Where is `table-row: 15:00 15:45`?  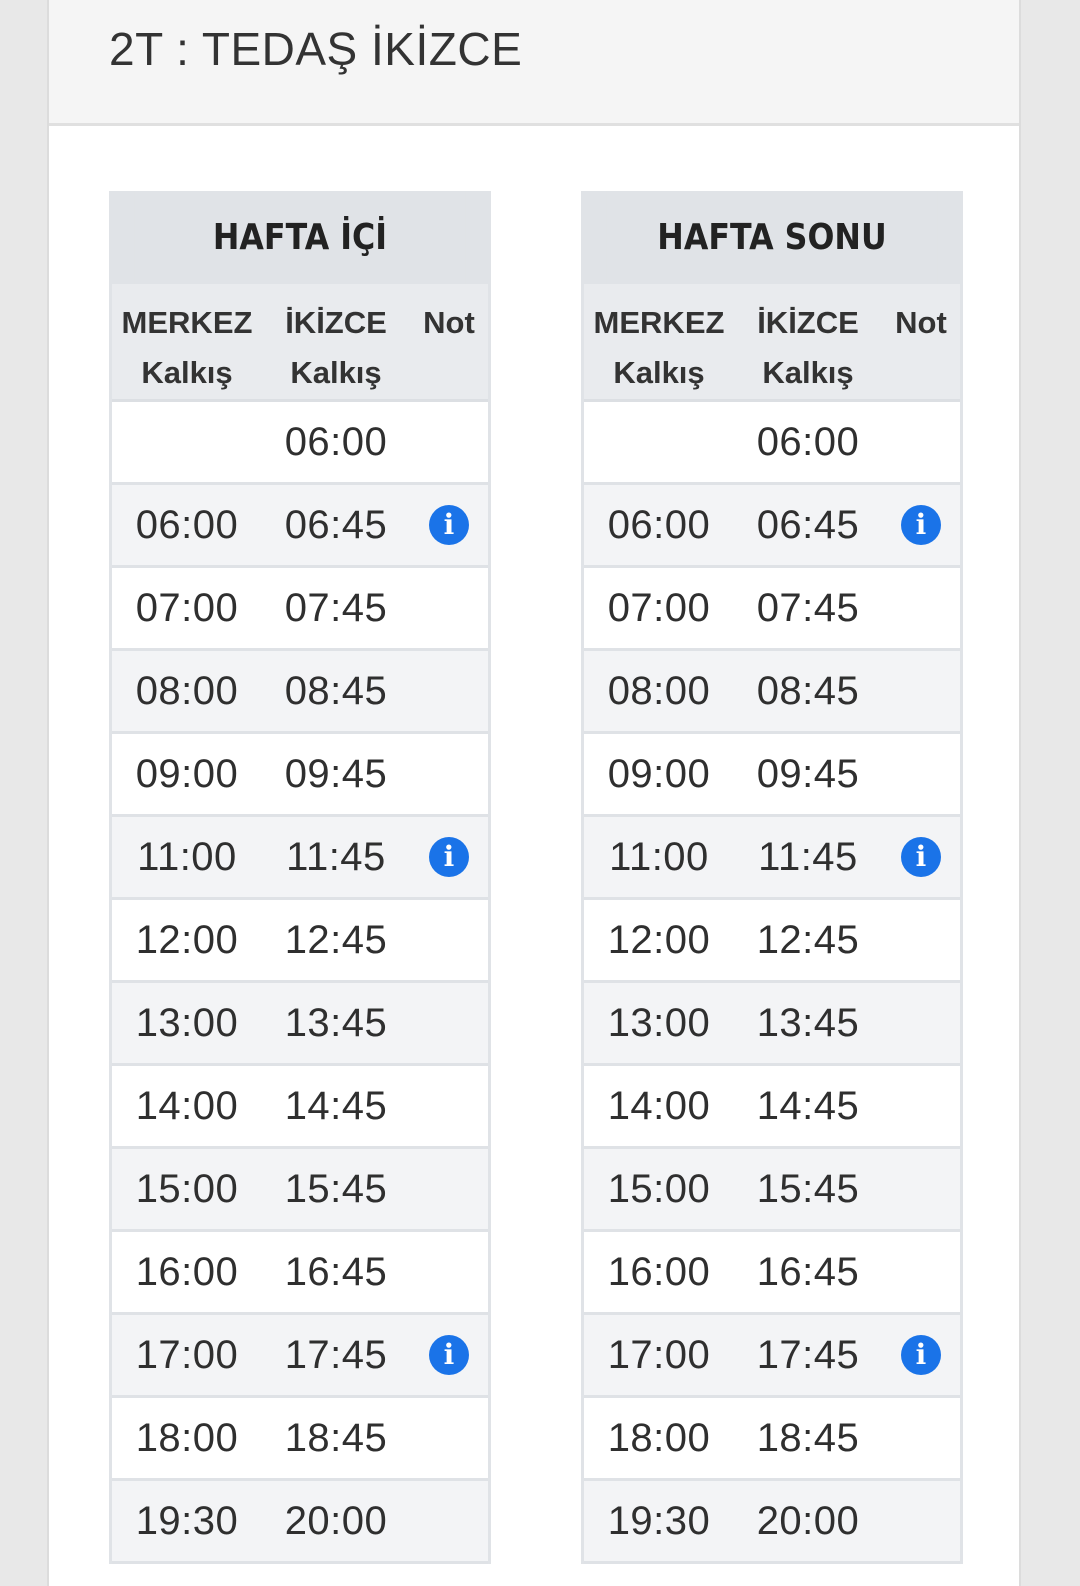
table-row: 15:00 15:45 is located at coordinates (772, 1190).